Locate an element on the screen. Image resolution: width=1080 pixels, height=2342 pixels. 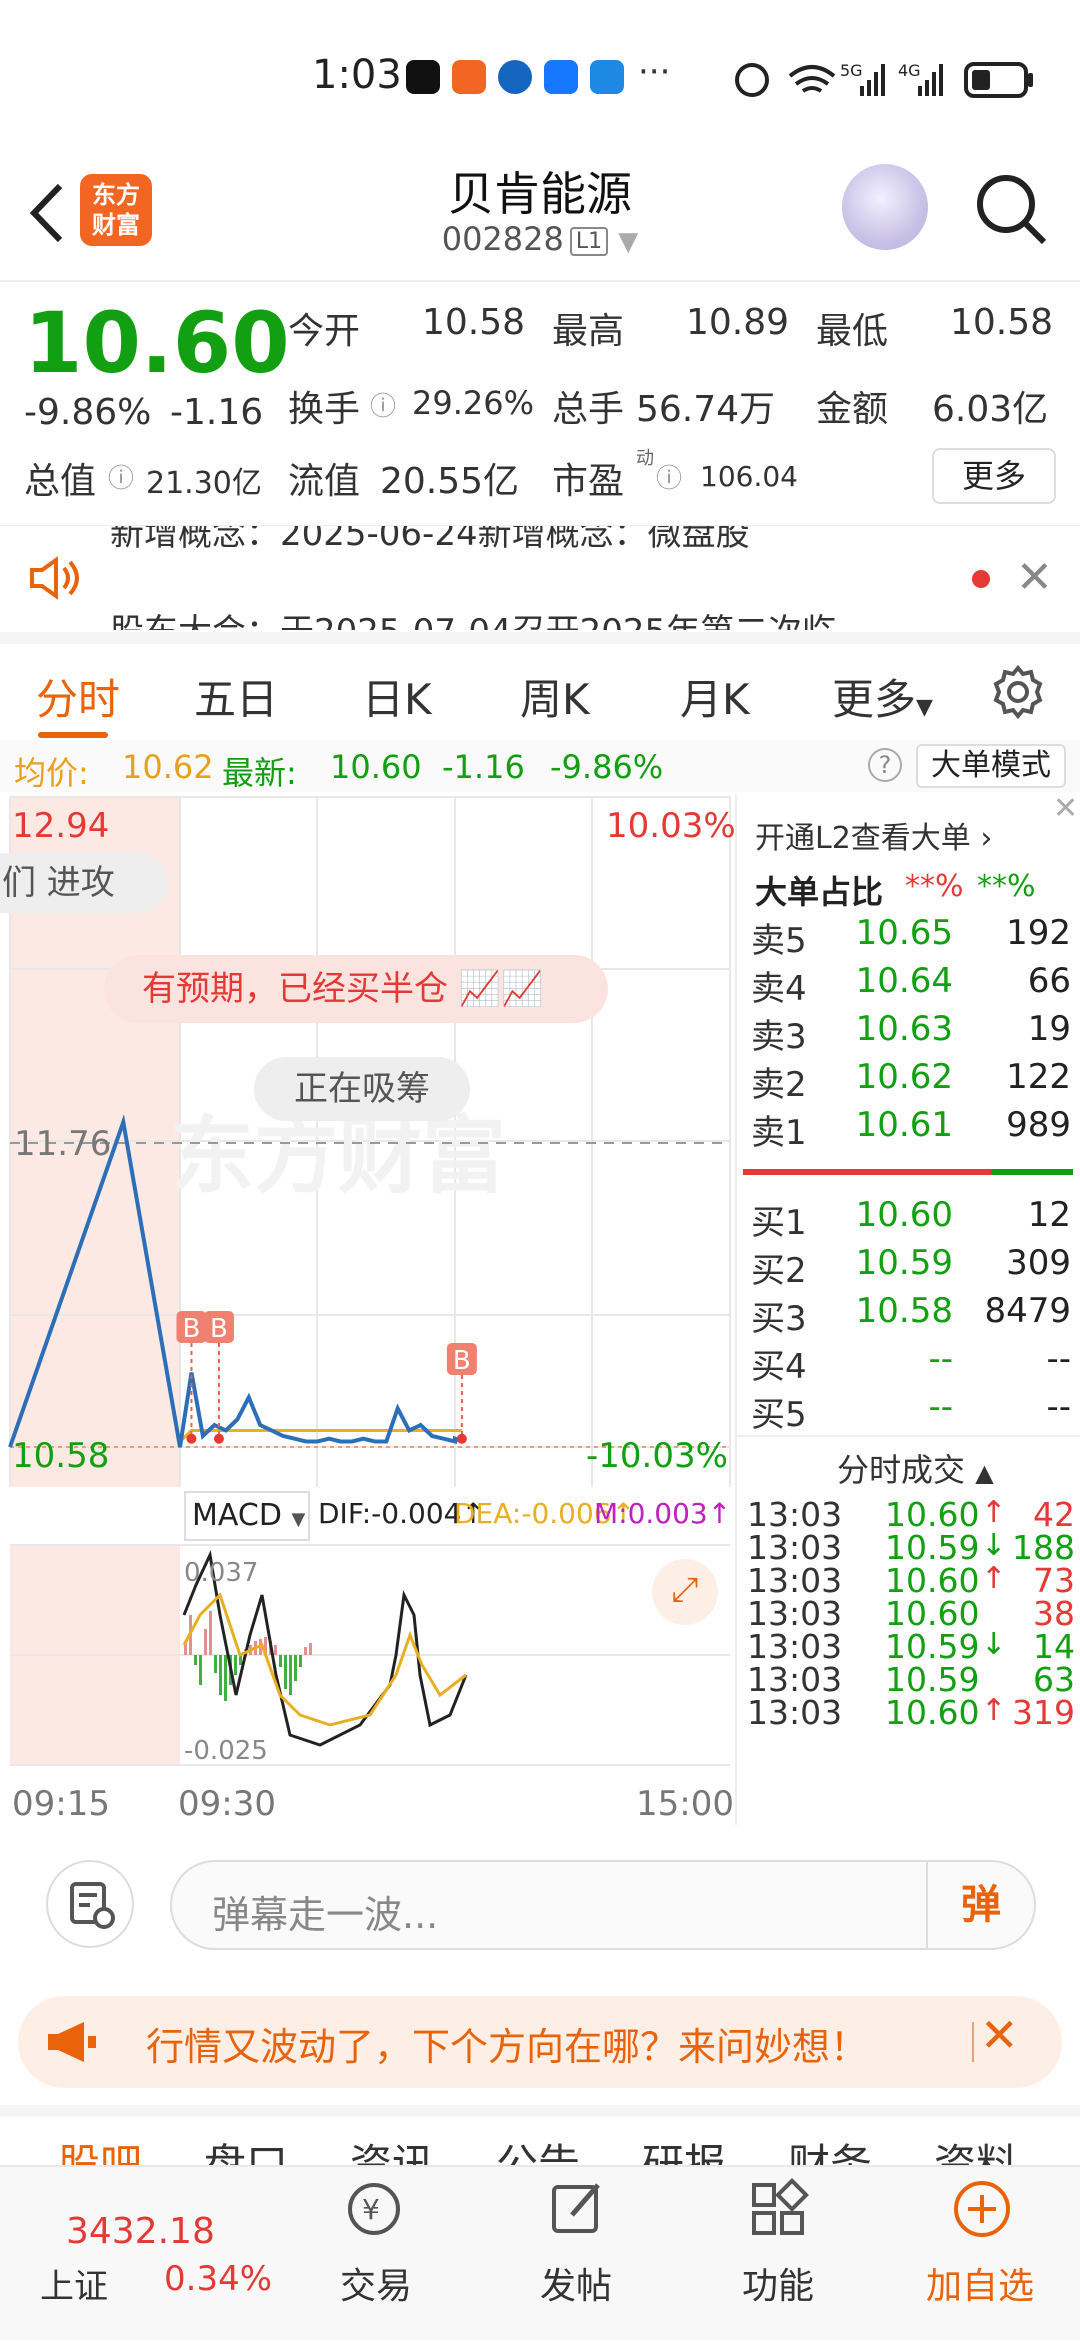
current-price: 10.60 is located at coordinates (157, 343).